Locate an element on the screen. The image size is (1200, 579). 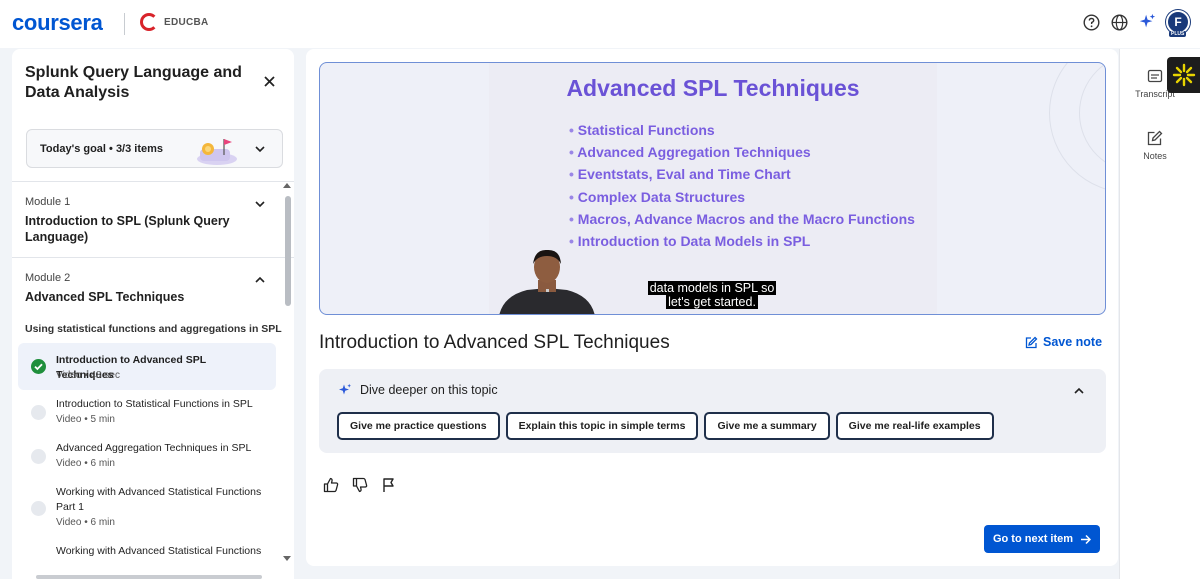
partner-logo: EDUCBA is located at coordinates (174, 22).